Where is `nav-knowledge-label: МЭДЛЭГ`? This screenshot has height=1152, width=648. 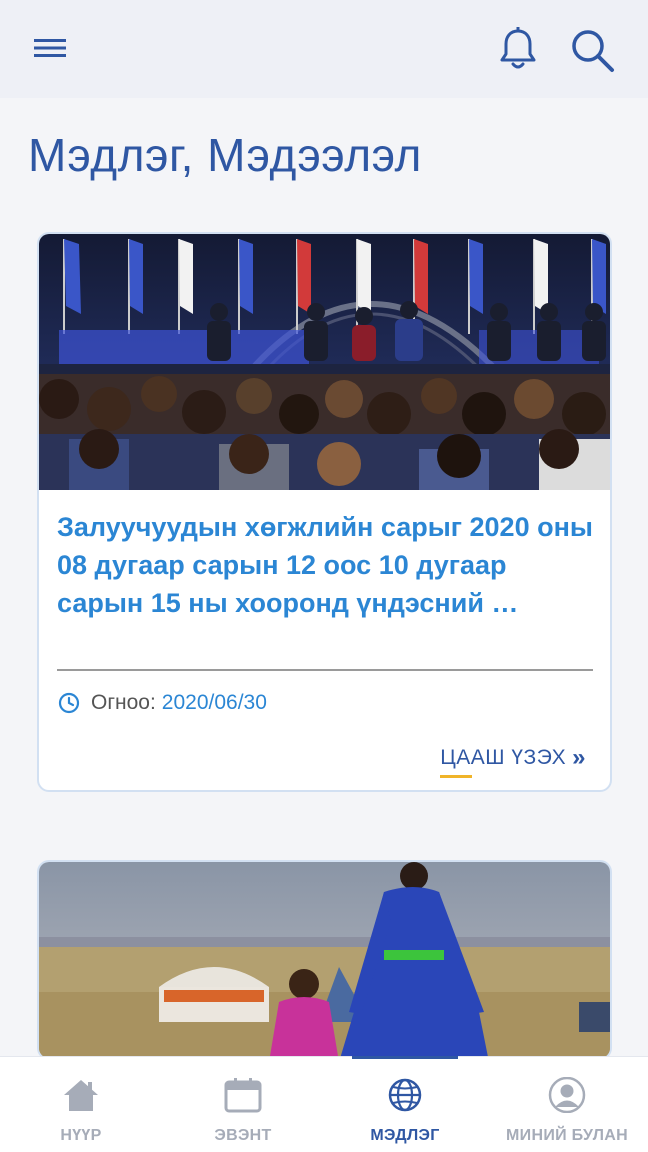
nav-knowledge-label: МЭДЛЭГ is located at coordinates (405, 1135).